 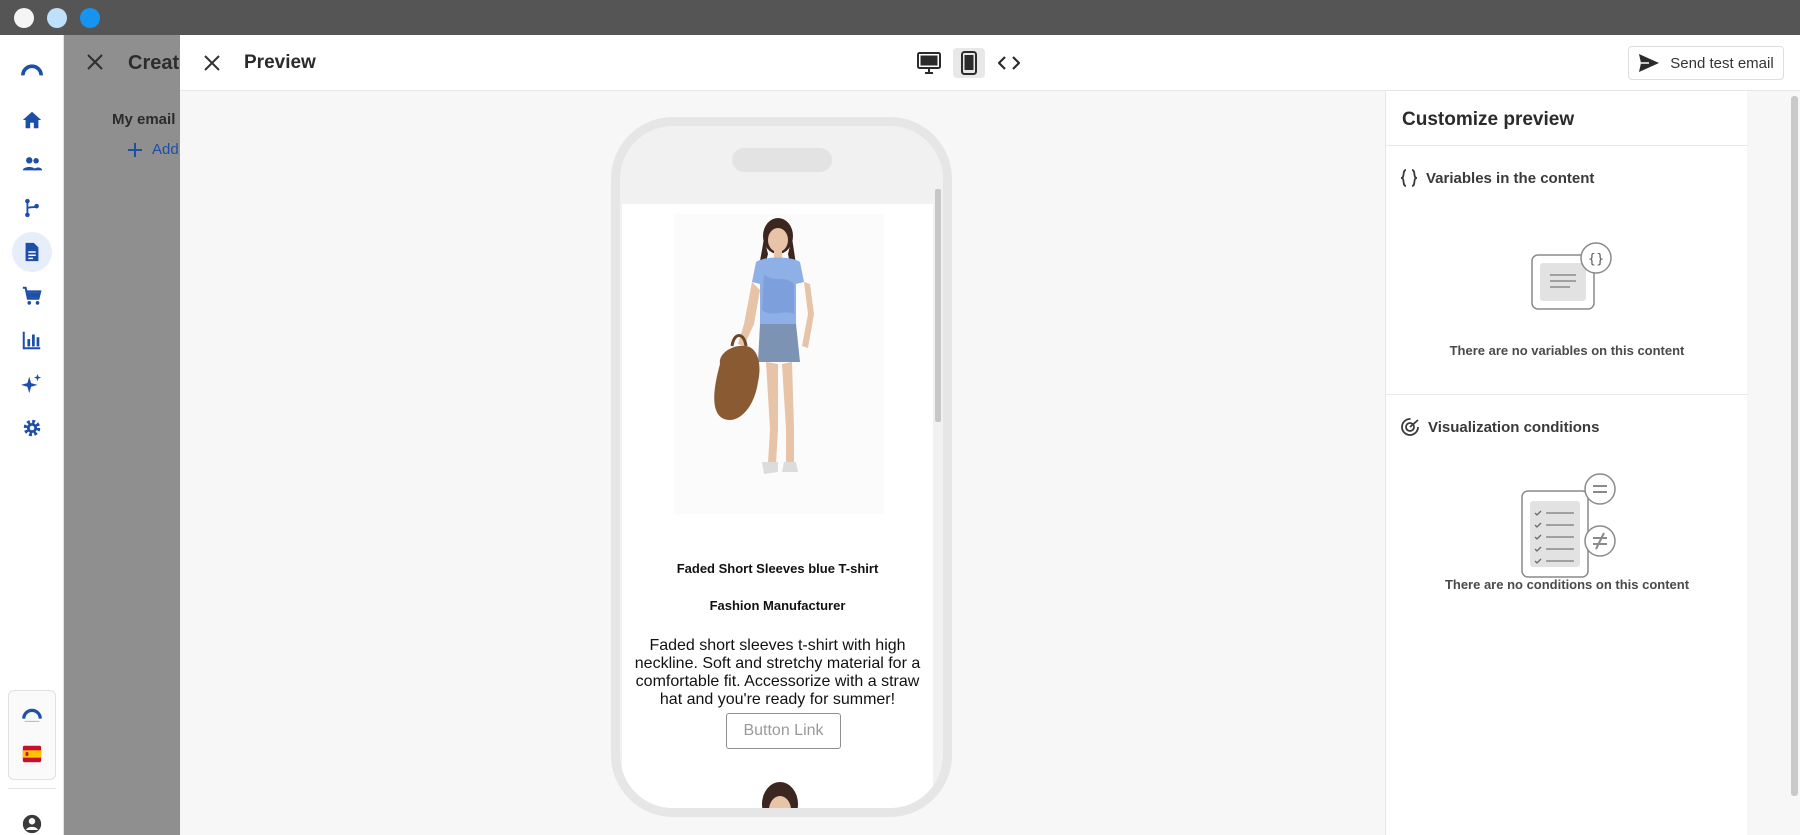 What do you see at coordinates (783, 731) in the screenshot?
I see `email-button-link: Button Link` at bounding box center [783, 731].